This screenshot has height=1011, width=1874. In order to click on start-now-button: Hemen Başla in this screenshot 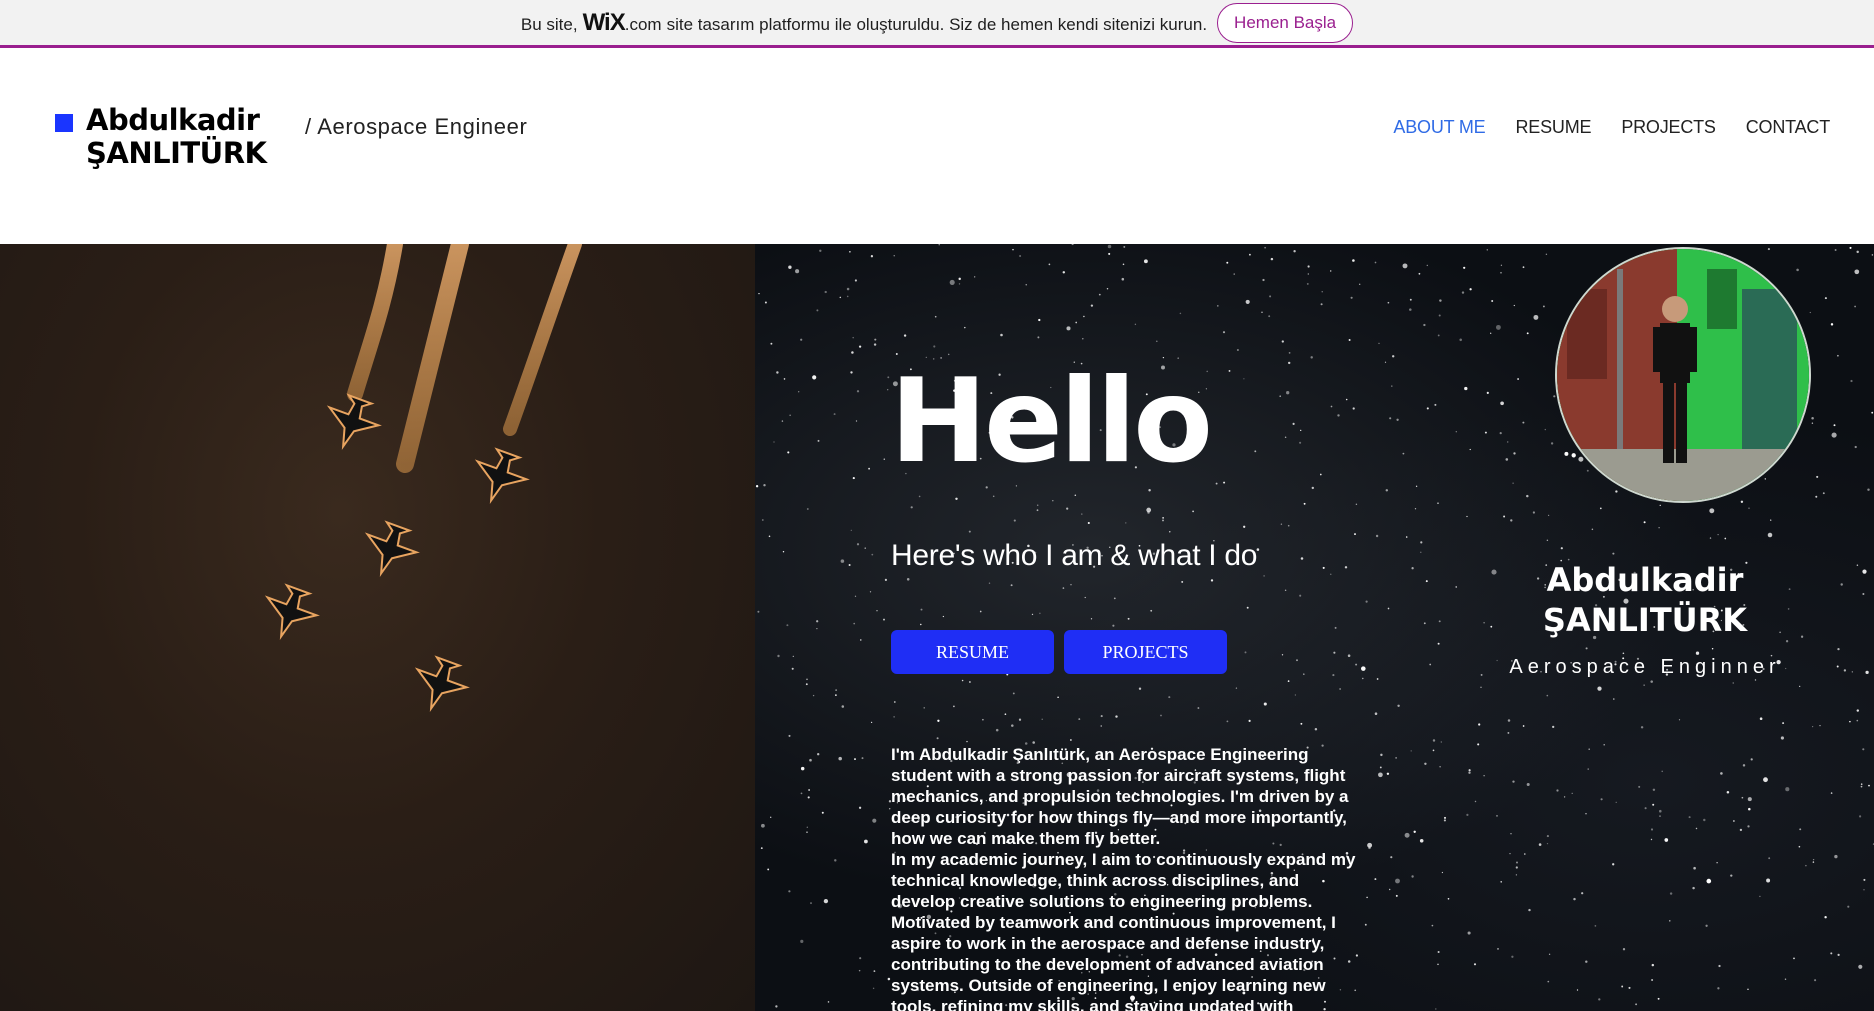, I will do `click(1285, 22)`.